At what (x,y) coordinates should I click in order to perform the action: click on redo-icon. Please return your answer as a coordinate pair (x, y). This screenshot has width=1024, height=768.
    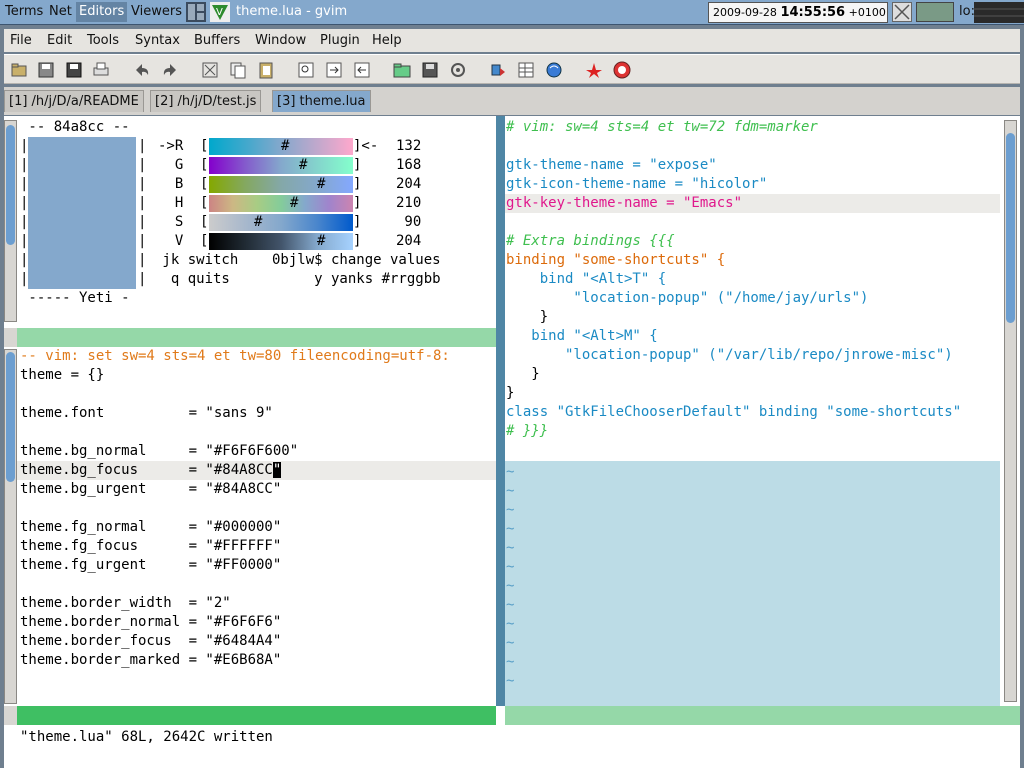
    Looking at the image, I should click on (170, 70).